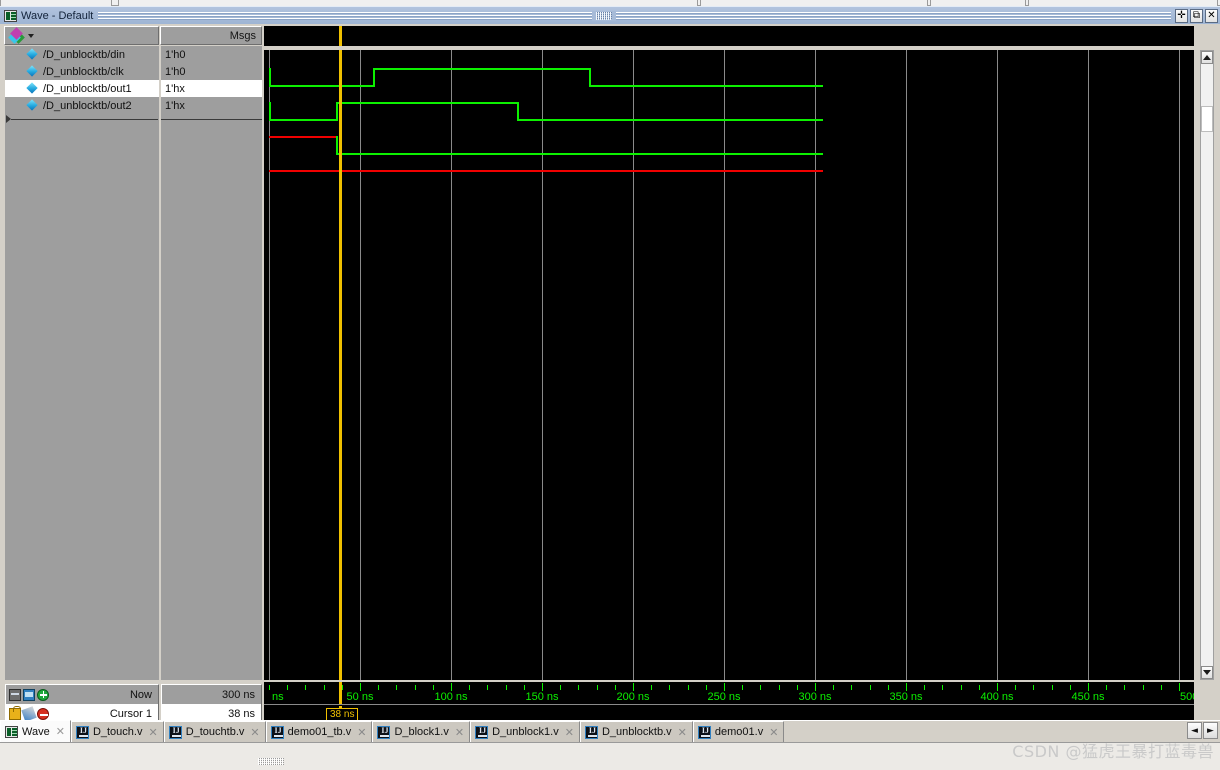  I want to click on tab-label: Wave, so click(36, 731).